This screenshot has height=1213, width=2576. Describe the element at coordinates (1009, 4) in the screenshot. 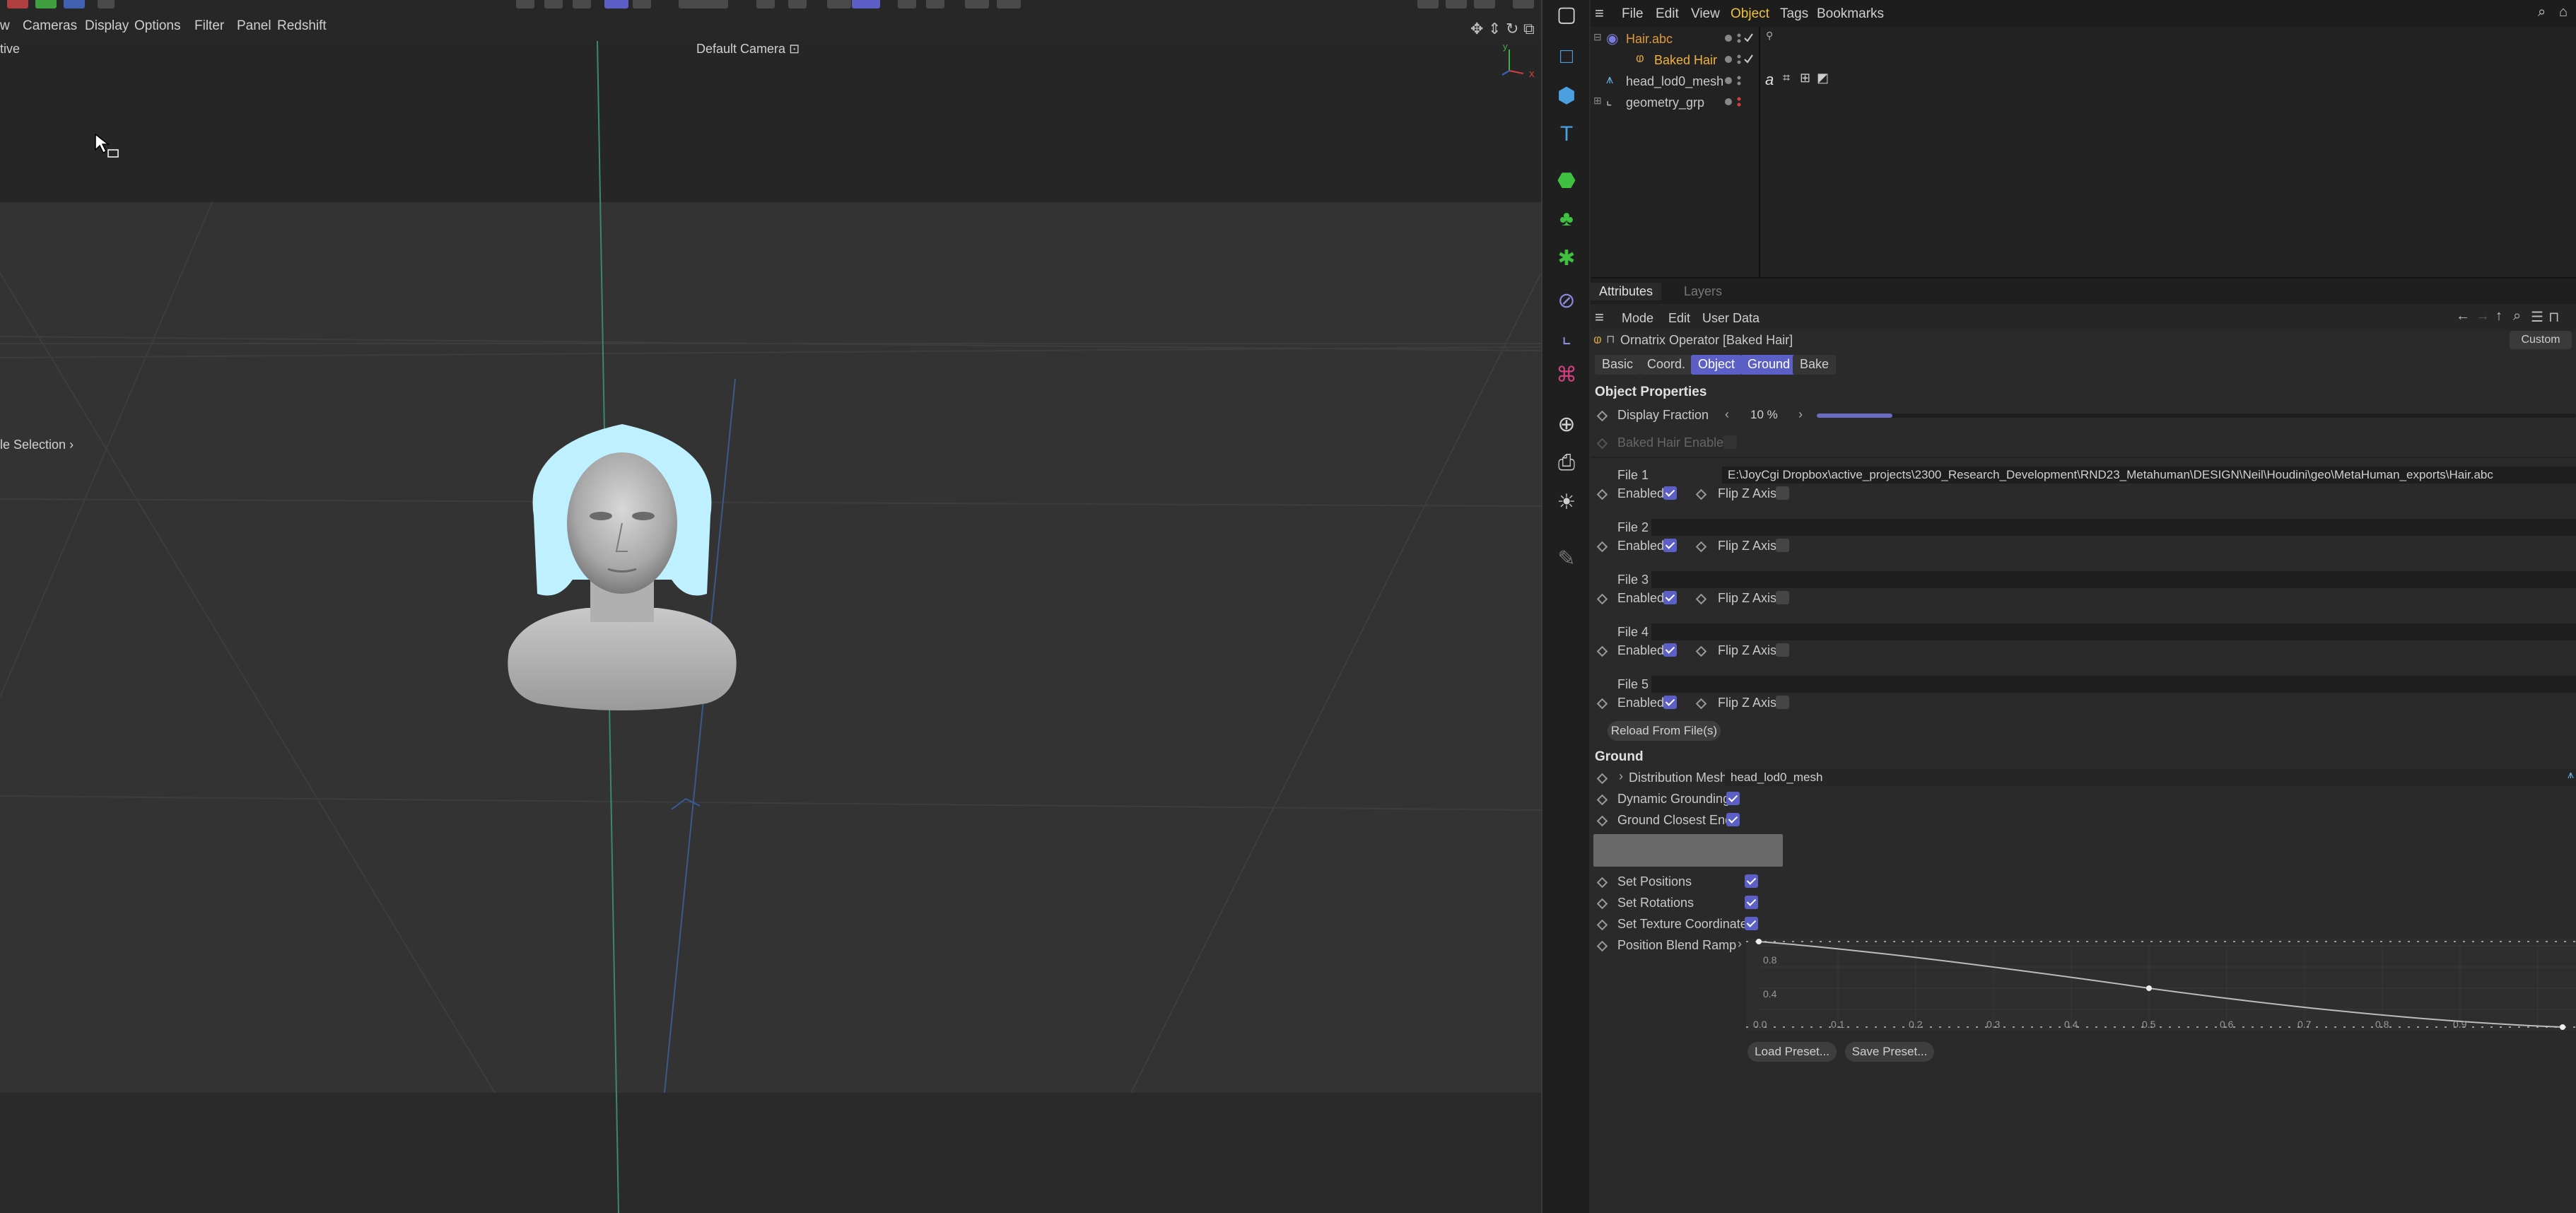

I see `render-icon` at that location.